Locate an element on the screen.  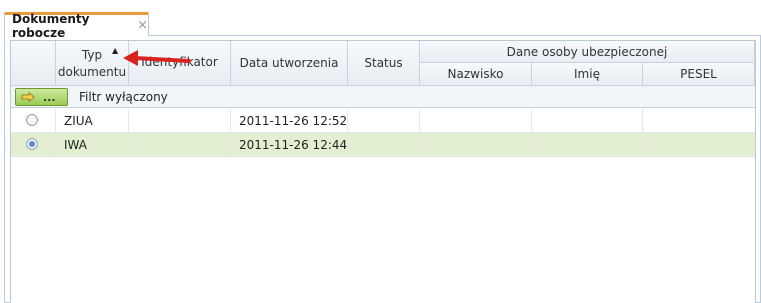
tab-dokumenty-robocze: Dokumenty robocze × is located at coordinates (76, 26).